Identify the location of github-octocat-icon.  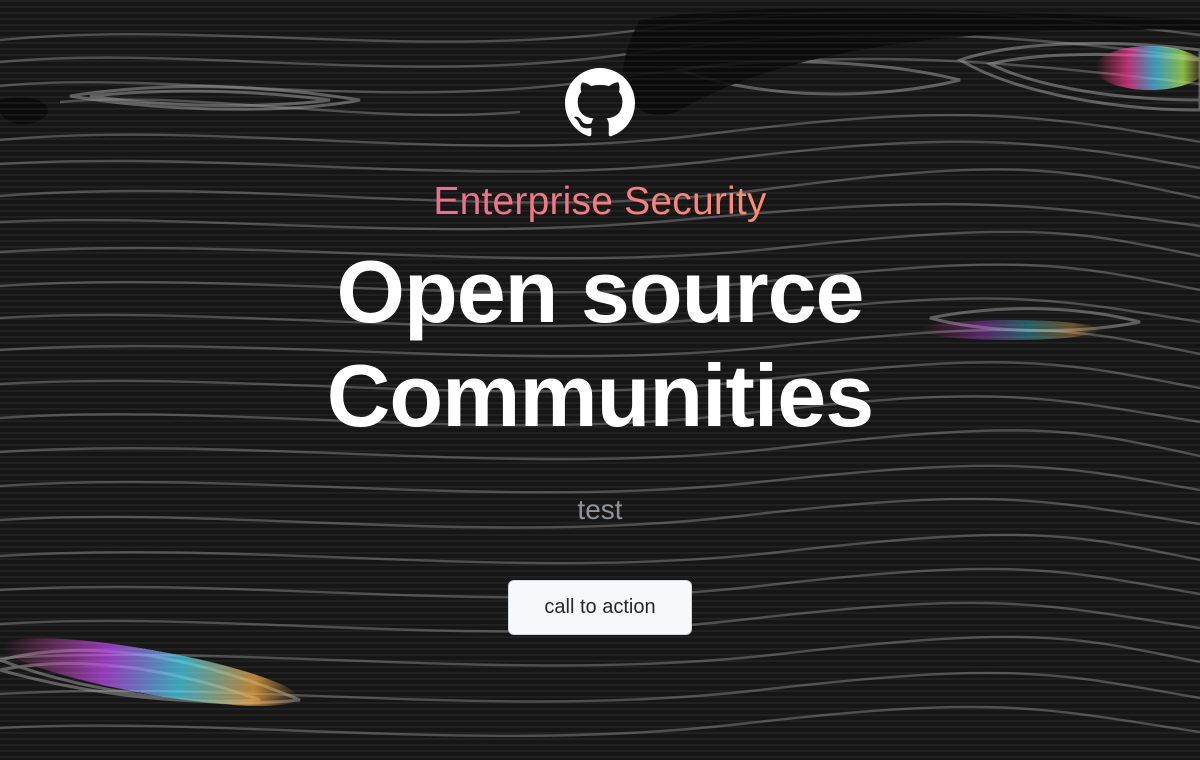
(600, 103).